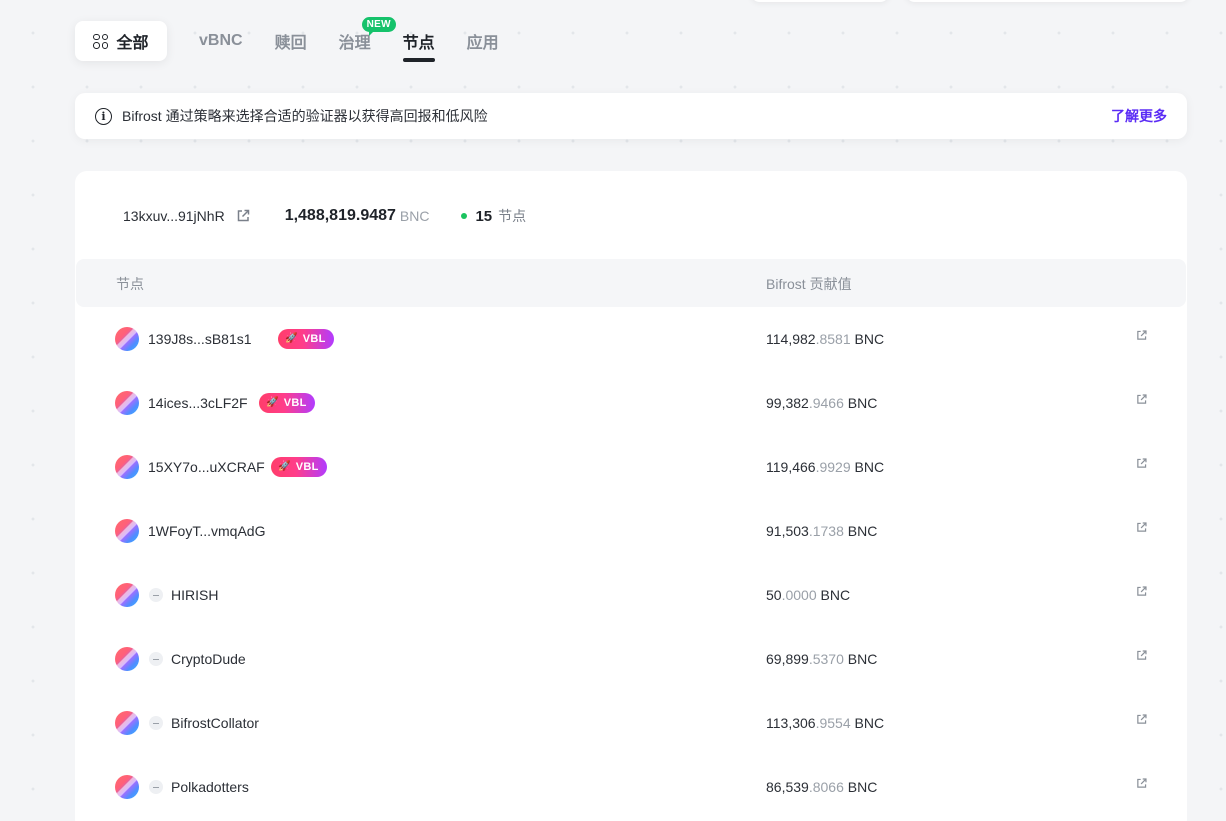  What do you see at coordinates (826, 659) in the screenshot?
I see `amount-decimal: .5370` at bounding box center [826, 659].